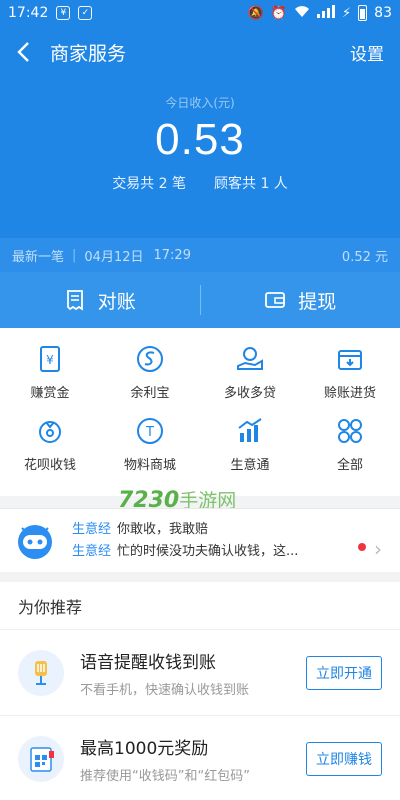 The height and width of the screenshot is (800, 400). What do you see at coordinates (200, 183) in the screenshot?
I see `income-stats: 交易共 2 笔 顾客共 1 人` at bounding box center [200, 183].